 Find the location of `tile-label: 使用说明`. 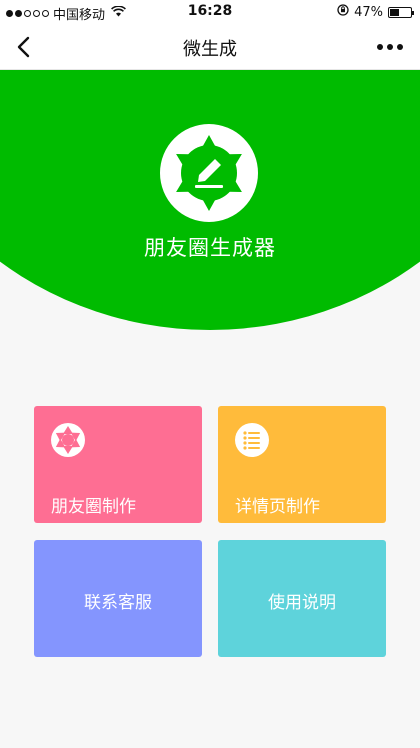

tile-label: 使用说明 is located at coordinates (302, 603).